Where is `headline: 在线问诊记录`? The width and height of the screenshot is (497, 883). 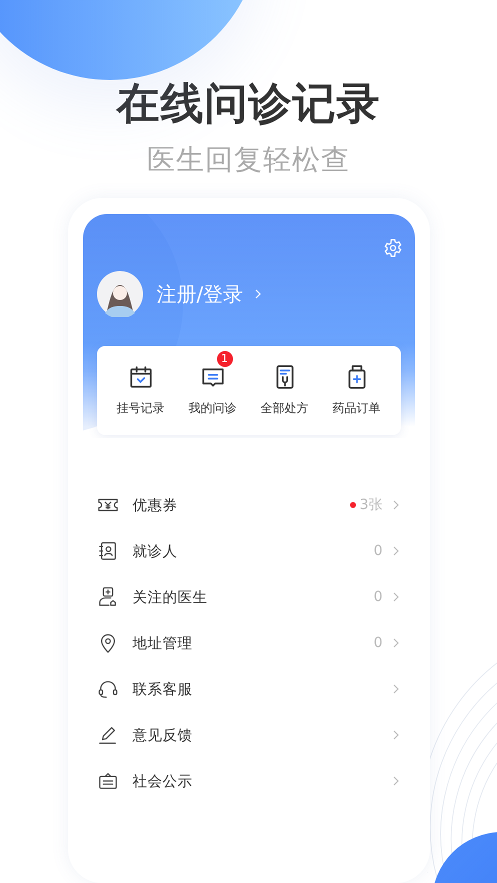 headline: 在线问诊记录 is located at coordinates (248, 104).